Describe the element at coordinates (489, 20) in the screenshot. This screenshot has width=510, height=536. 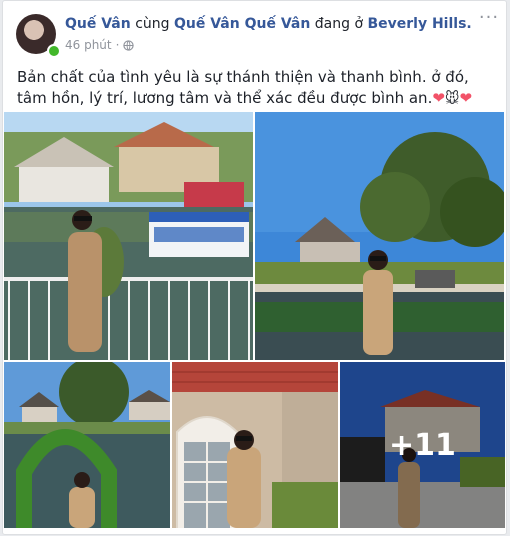
I see `more-options-button: ···` at that location.